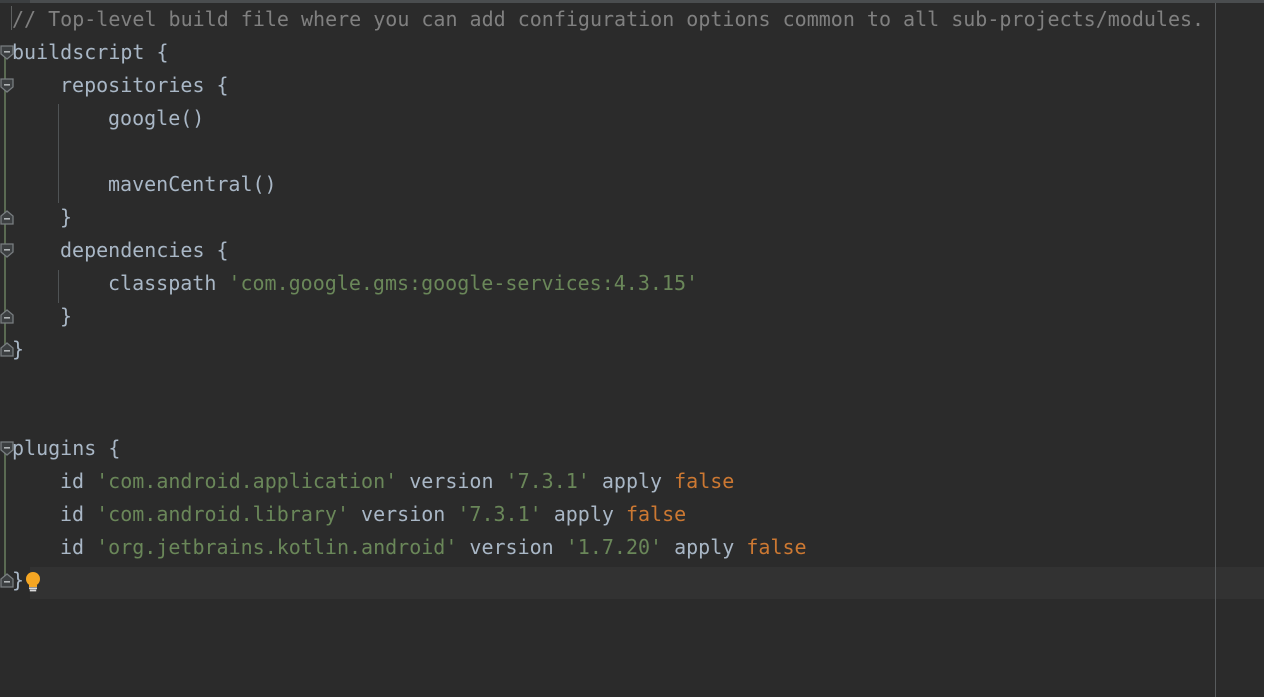 The height and width of the screenshot is (697, 1264). I want to click on code-line-text: plugins {, so click(66, 448).